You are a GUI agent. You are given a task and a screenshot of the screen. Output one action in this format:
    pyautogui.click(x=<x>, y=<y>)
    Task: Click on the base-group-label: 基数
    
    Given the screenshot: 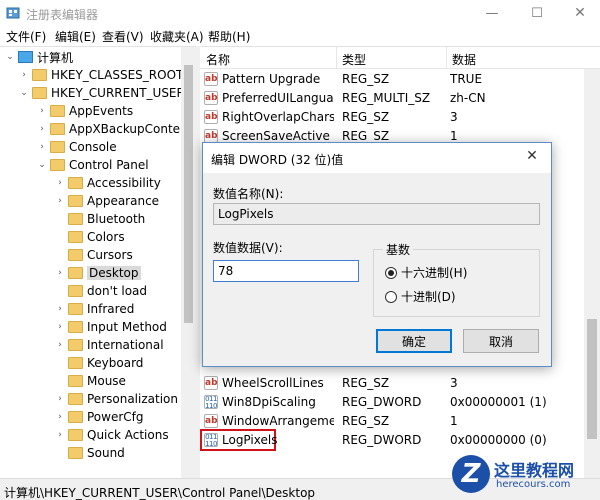 What is the action you would take?
    pyautogui.click(x=398, y=249)
    